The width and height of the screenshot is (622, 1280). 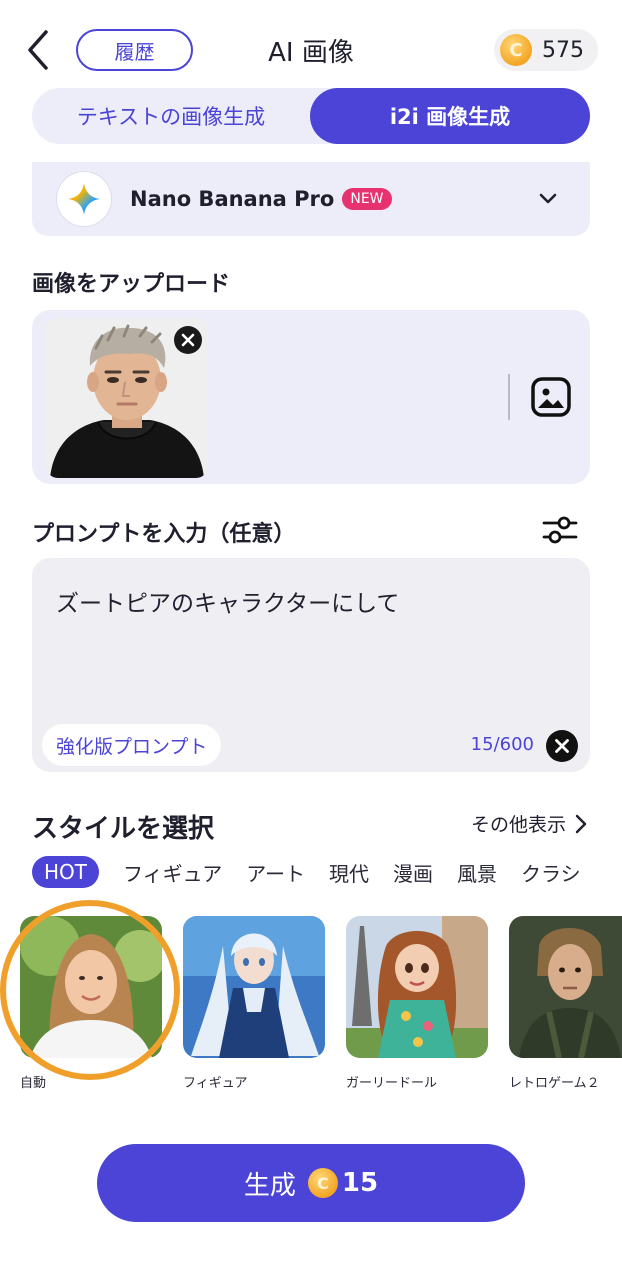 What do you see at coordinates (450, 116) in the screenshot?
I see `tab-image-to-image: i2i 画像生成` at bounding box center [450, 116].